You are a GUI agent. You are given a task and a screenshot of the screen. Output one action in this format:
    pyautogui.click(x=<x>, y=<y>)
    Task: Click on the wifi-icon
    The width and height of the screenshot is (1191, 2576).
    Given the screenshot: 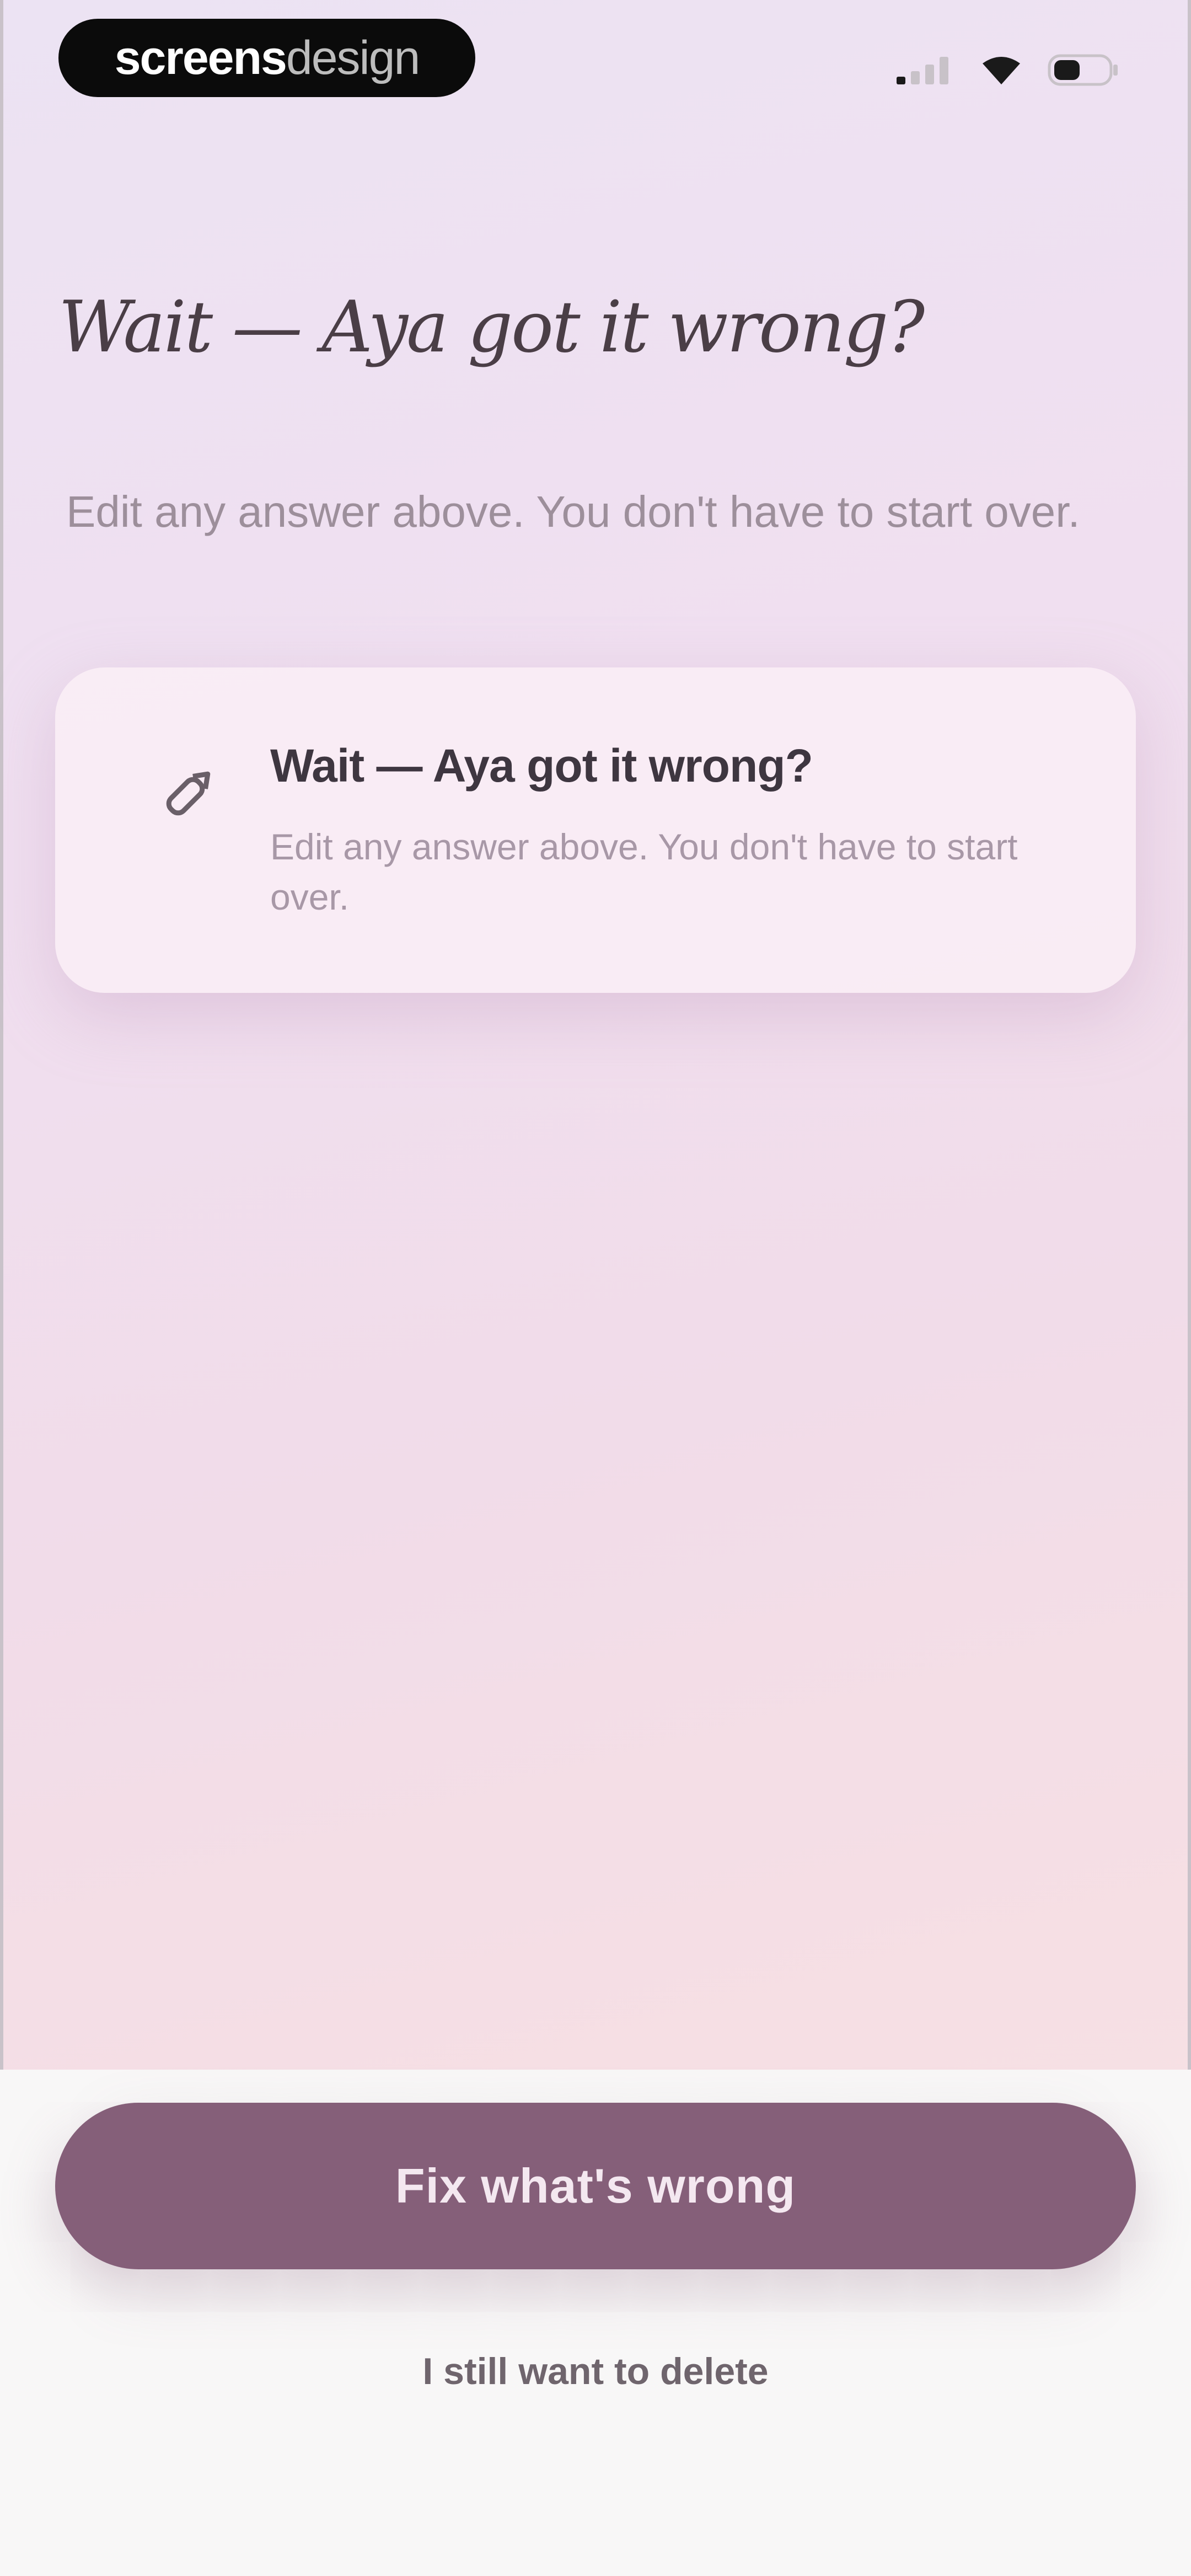 What is the action you would take?
    pyautogui.click(x=1001, y=70)
    